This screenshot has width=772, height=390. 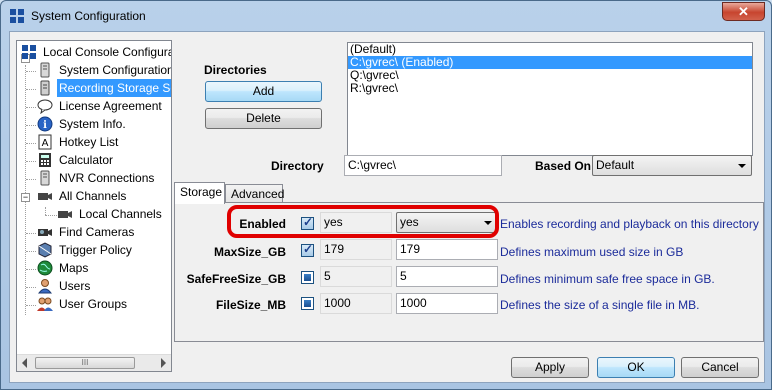 I want to click on calculator-icon, so click(x=45, y=160).